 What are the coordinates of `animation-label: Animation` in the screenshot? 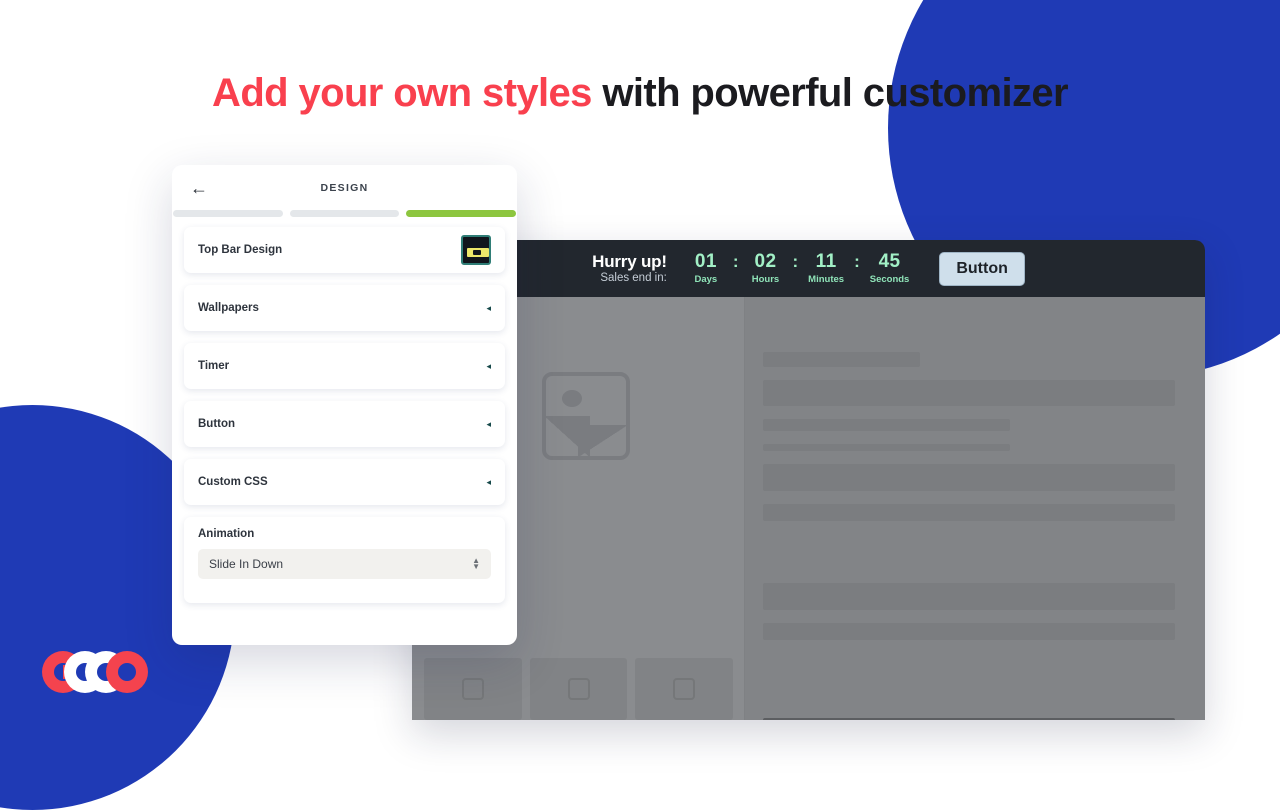 It's located at (226, 534).